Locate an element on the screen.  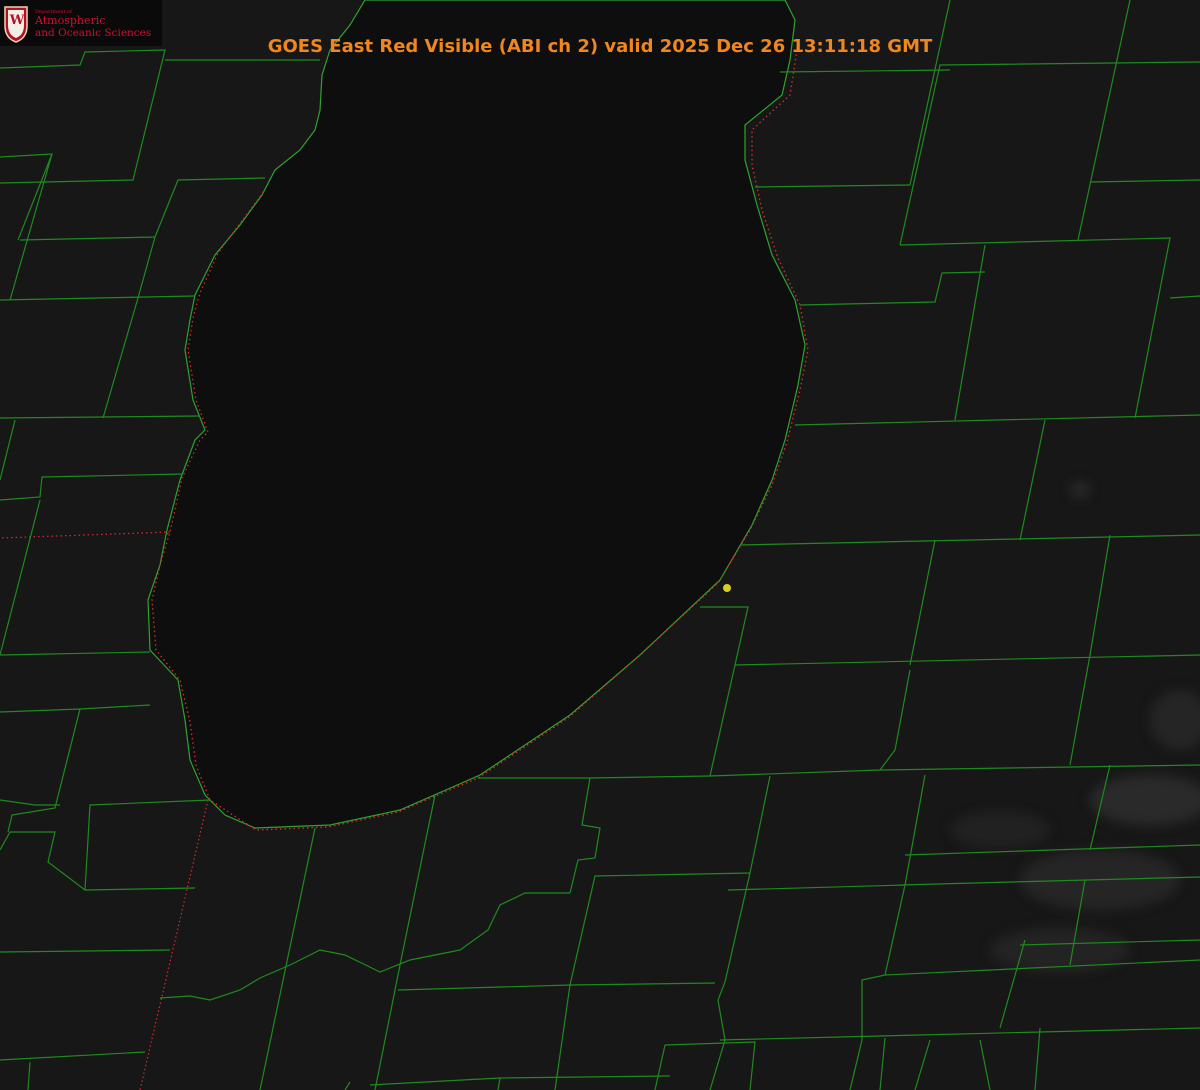
logo-letter: W is located at coordinates (17, 20).